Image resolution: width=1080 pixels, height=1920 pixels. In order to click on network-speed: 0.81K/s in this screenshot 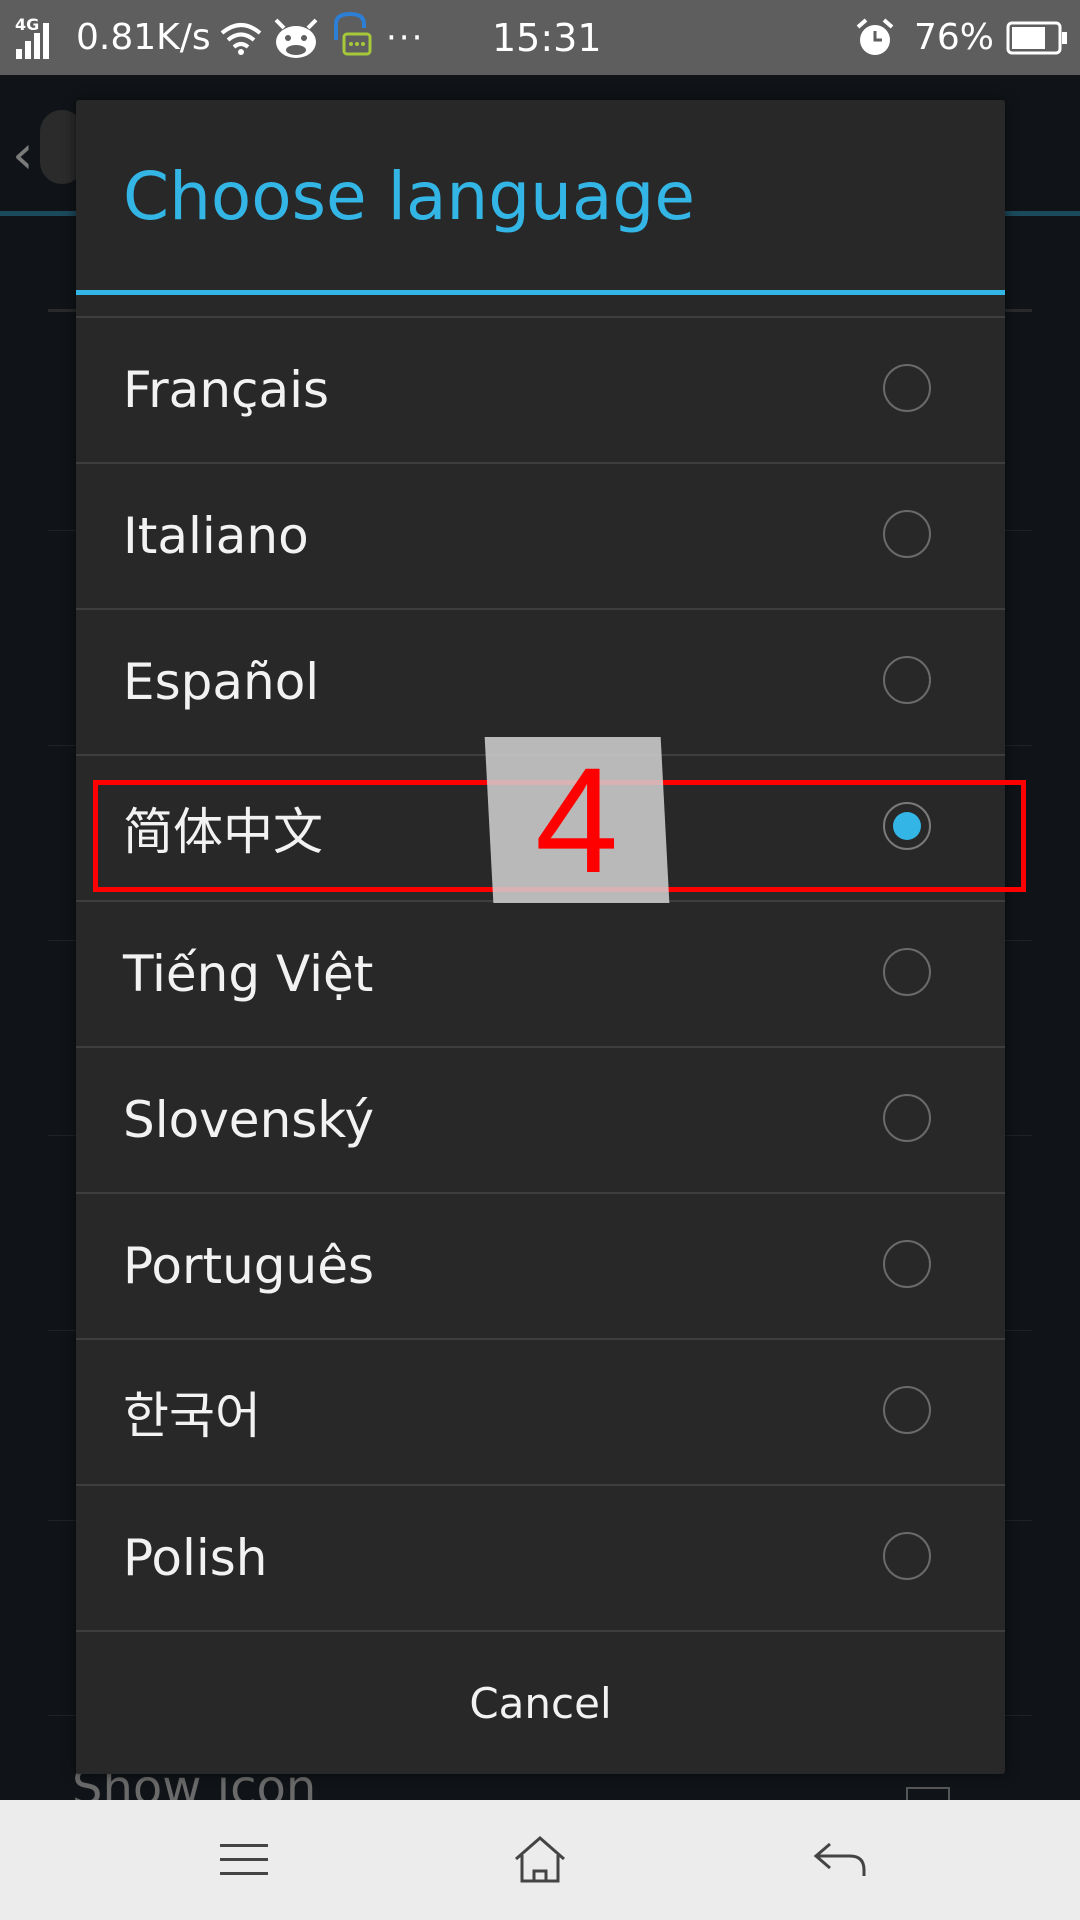, I will do `click(143, 37)`.